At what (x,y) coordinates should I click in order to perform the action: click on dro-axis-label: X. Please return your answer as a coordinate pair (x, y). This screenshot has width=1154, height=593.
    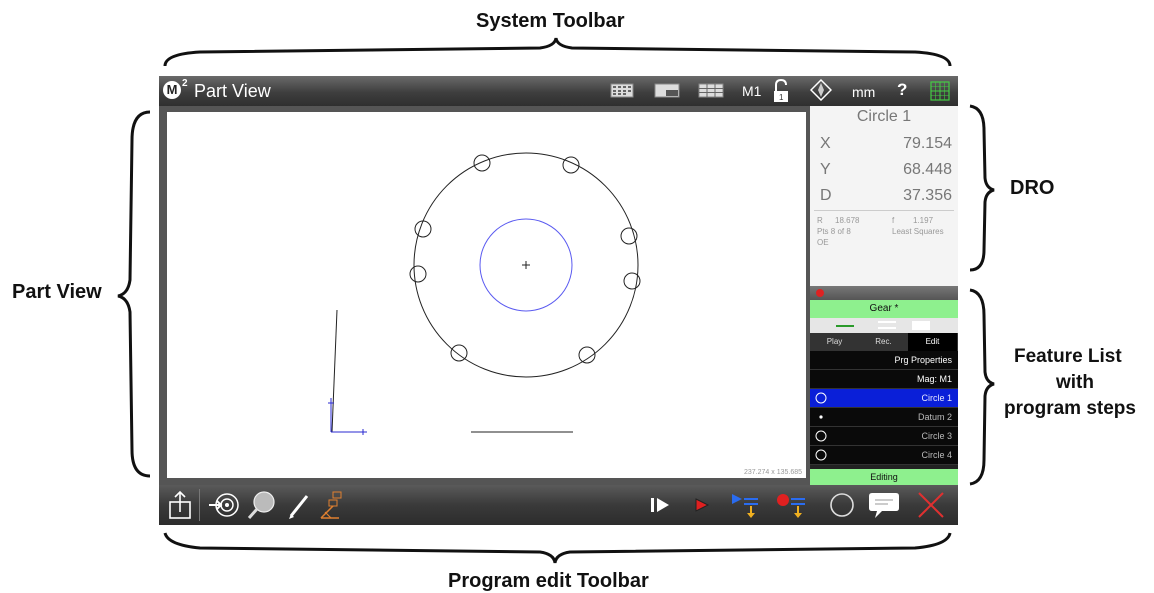
    Looking at the image, I should click on (825, 143).